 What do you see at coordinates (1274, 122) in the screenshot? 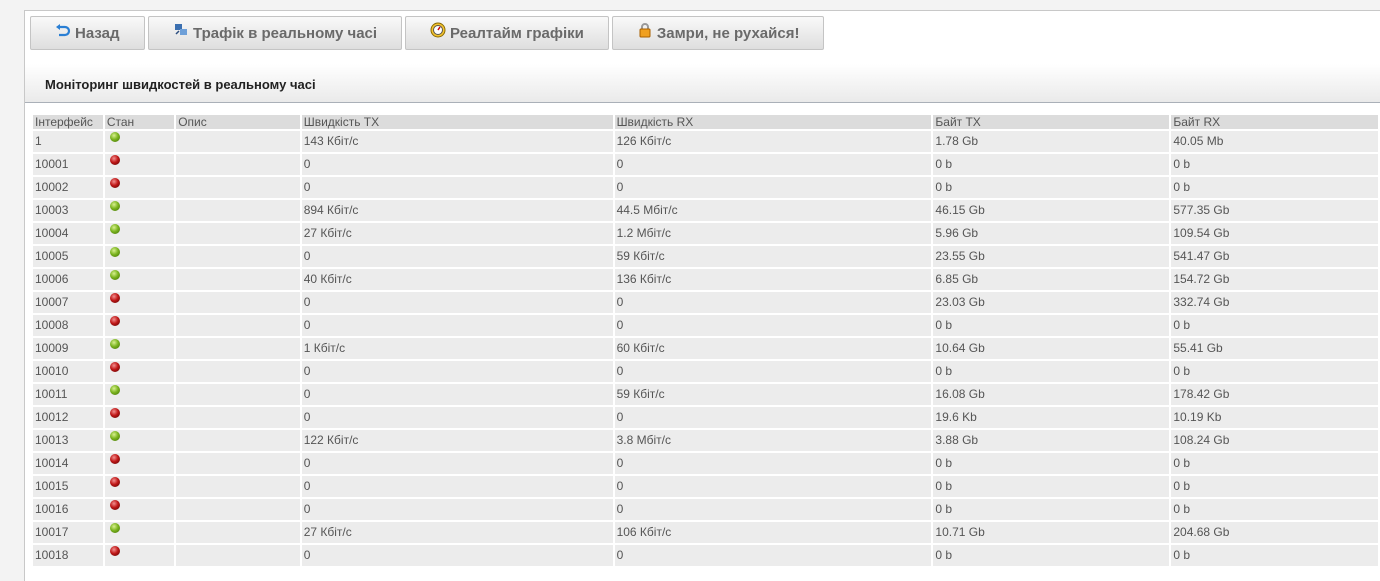
I see `column-header-bytes-rx: Байт RX` at bounding box center [1274, 122].